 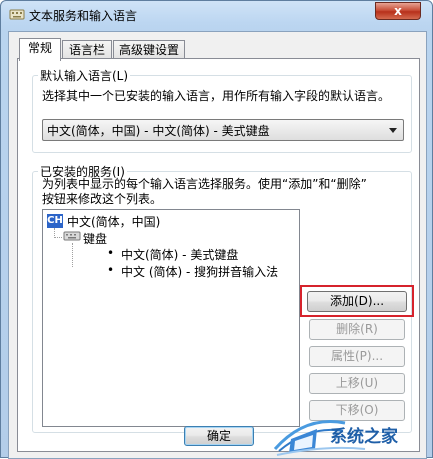 I want to click on move-up-button: 上移(U), so click(x=357, y=383).